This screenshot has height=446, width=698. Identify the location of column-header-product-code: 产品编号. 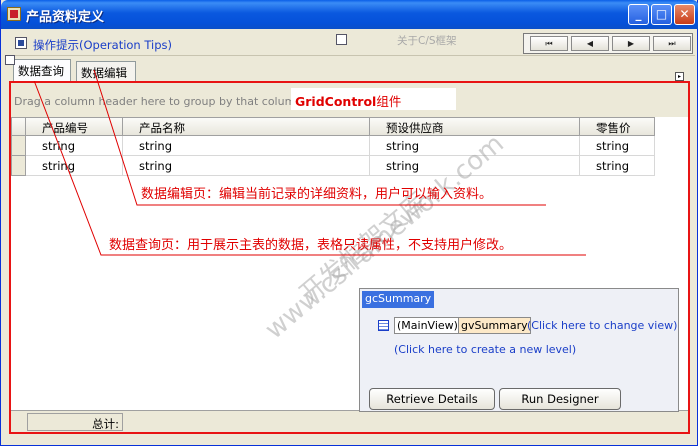
(74, 126).